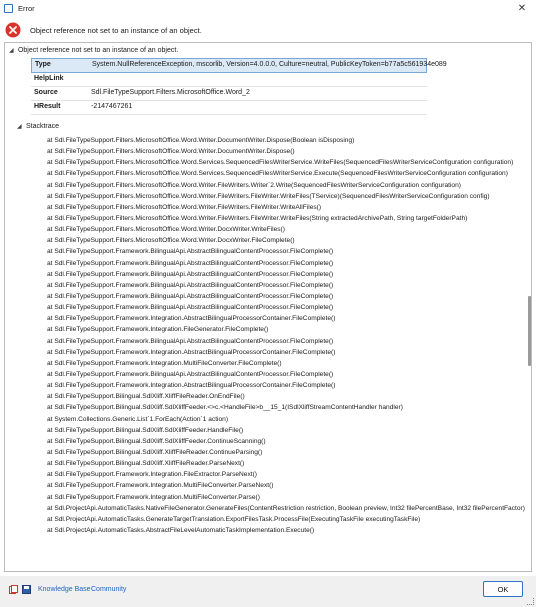 This screenshot has width=536, height=607. Describe the element at coordinates (47, 106) in the screenshot. I see `property-name: HResult` at that location.